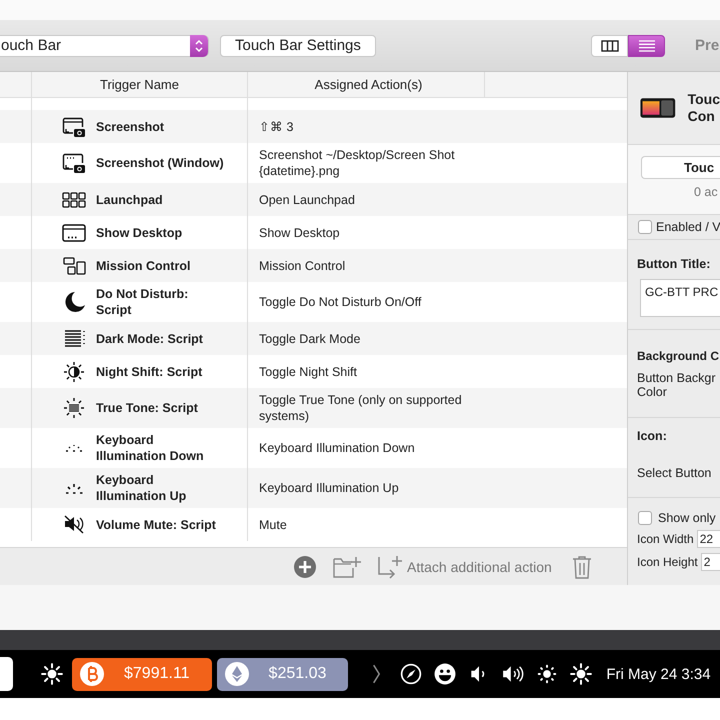  Describe the element at coordinates (147, 408) in the screenshot. I see `trigger-name: True Tone: Script` at that location.